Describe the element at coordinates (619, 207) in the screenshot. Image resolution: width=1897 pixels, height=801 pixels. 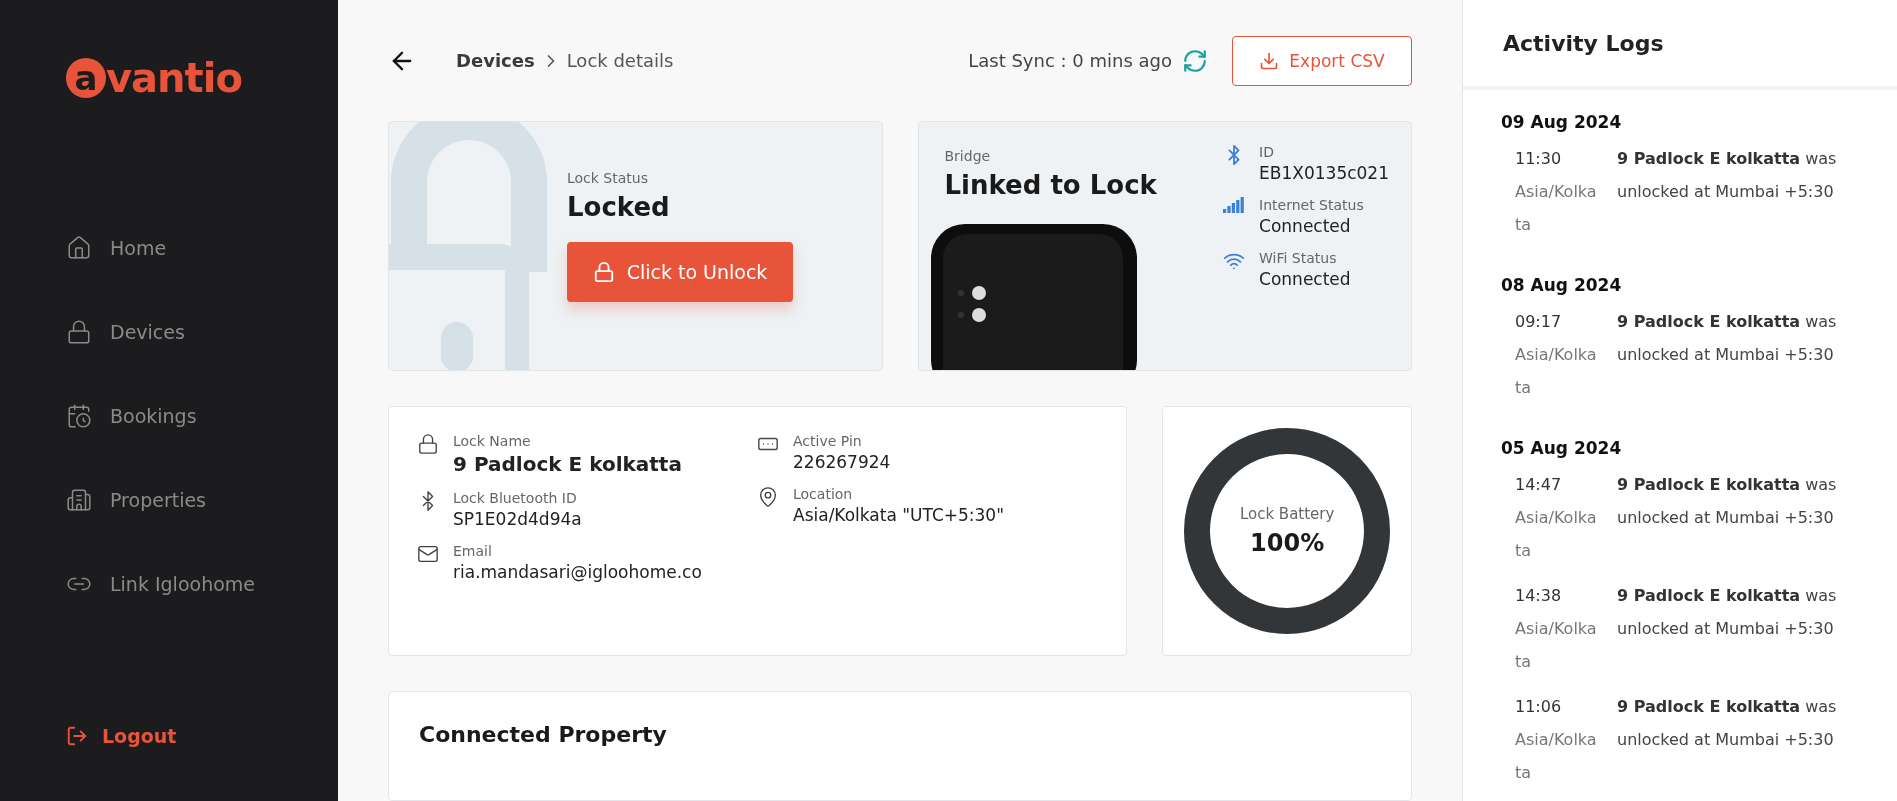
I see `lock-status-value: Locked` at that location.